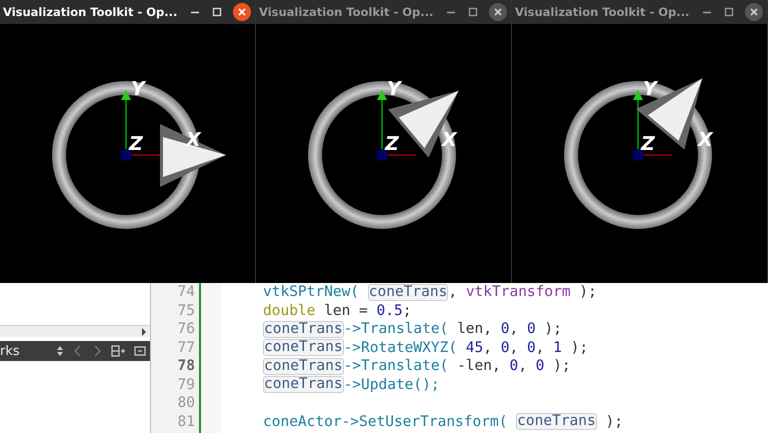  I want to click on back-icon, so click(78, 351).